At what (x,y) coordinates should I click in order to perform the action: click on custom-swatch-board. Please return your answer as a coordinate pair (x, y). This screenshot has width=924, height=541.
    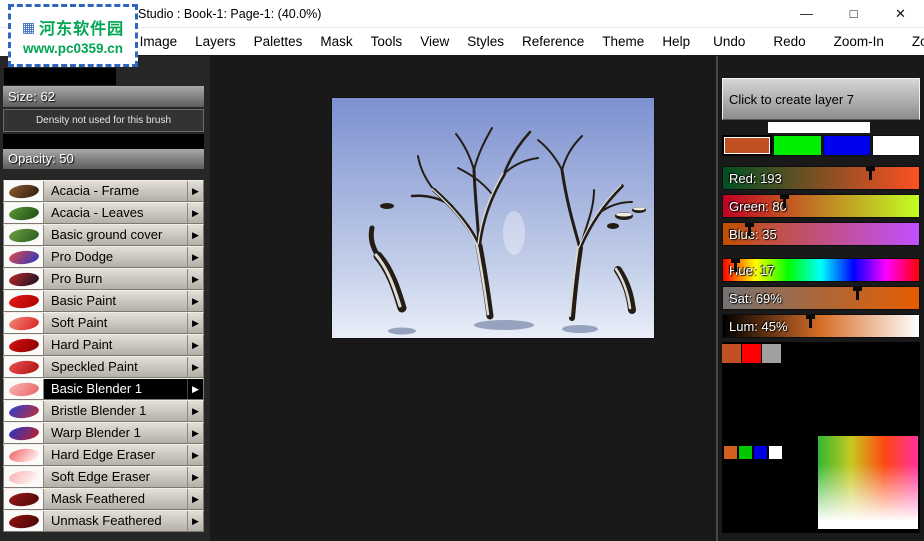
    Looking at the image, I should click on (821, 437).